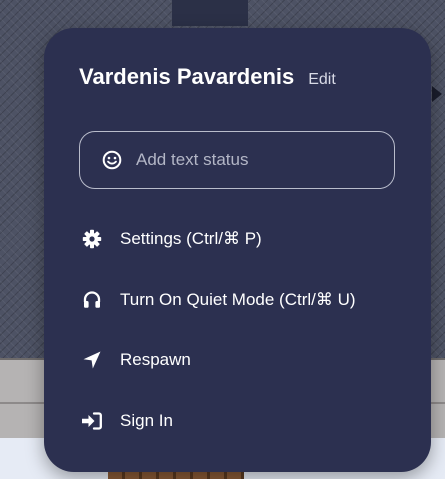 The image size is (445, 479). I want to click on settings-label: Settings (Ctrl/⌘ P), so click(191, 238).